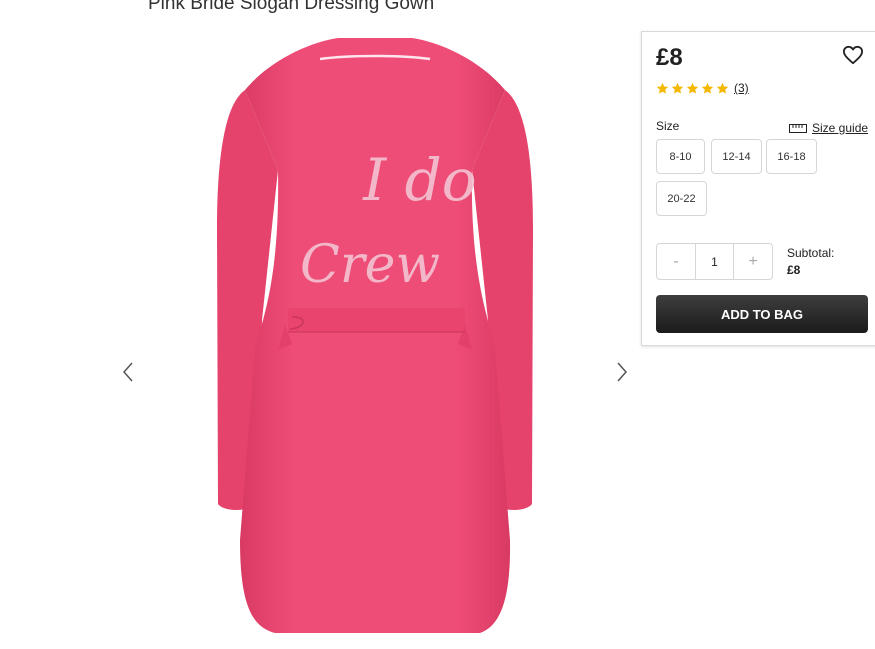  What do you see at coordinates (791, 156) in the screenshot?
I see `size-option-16-18: 16-18` at bounding box center [791, 156].